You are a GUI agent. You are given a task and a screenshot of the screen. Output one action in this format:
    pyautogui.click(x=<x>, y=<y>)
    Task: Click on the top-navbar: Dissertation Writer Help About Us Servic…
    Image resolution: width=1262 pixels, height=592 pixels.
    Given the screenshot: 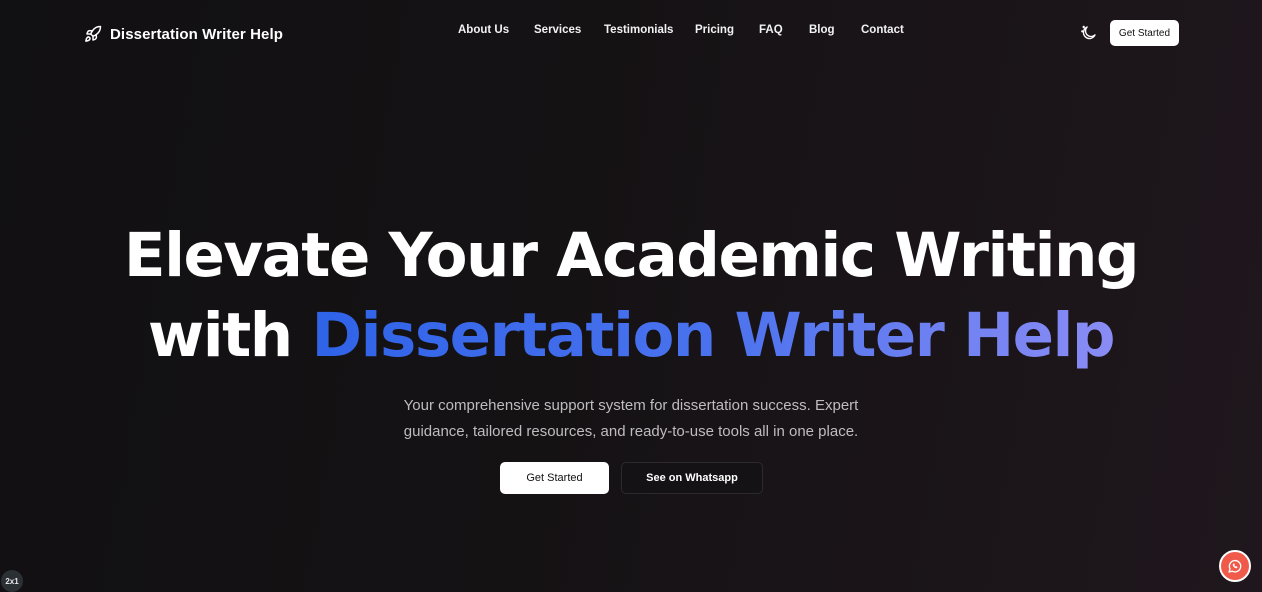 What is the action you would take?
    pyautogui.click(x=631, y=33)
    